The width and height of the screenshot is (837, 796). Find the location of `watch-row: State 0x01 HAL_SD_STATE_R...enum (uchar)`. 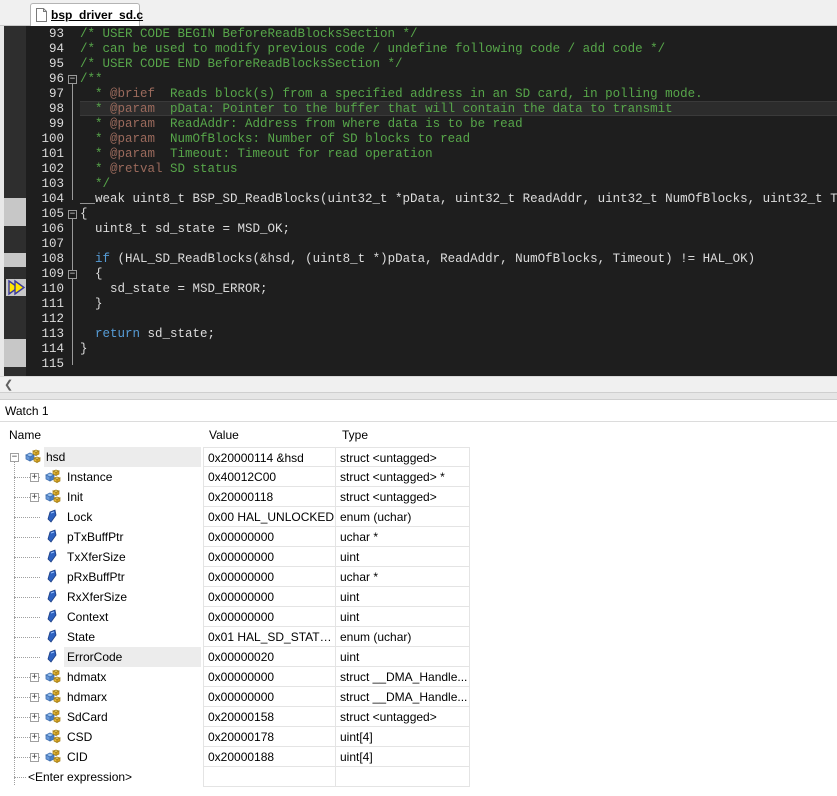

watch-row: State 0x01 HAL_SD_STATE_R...enum (uchar) is located at coordinates (235, 637).